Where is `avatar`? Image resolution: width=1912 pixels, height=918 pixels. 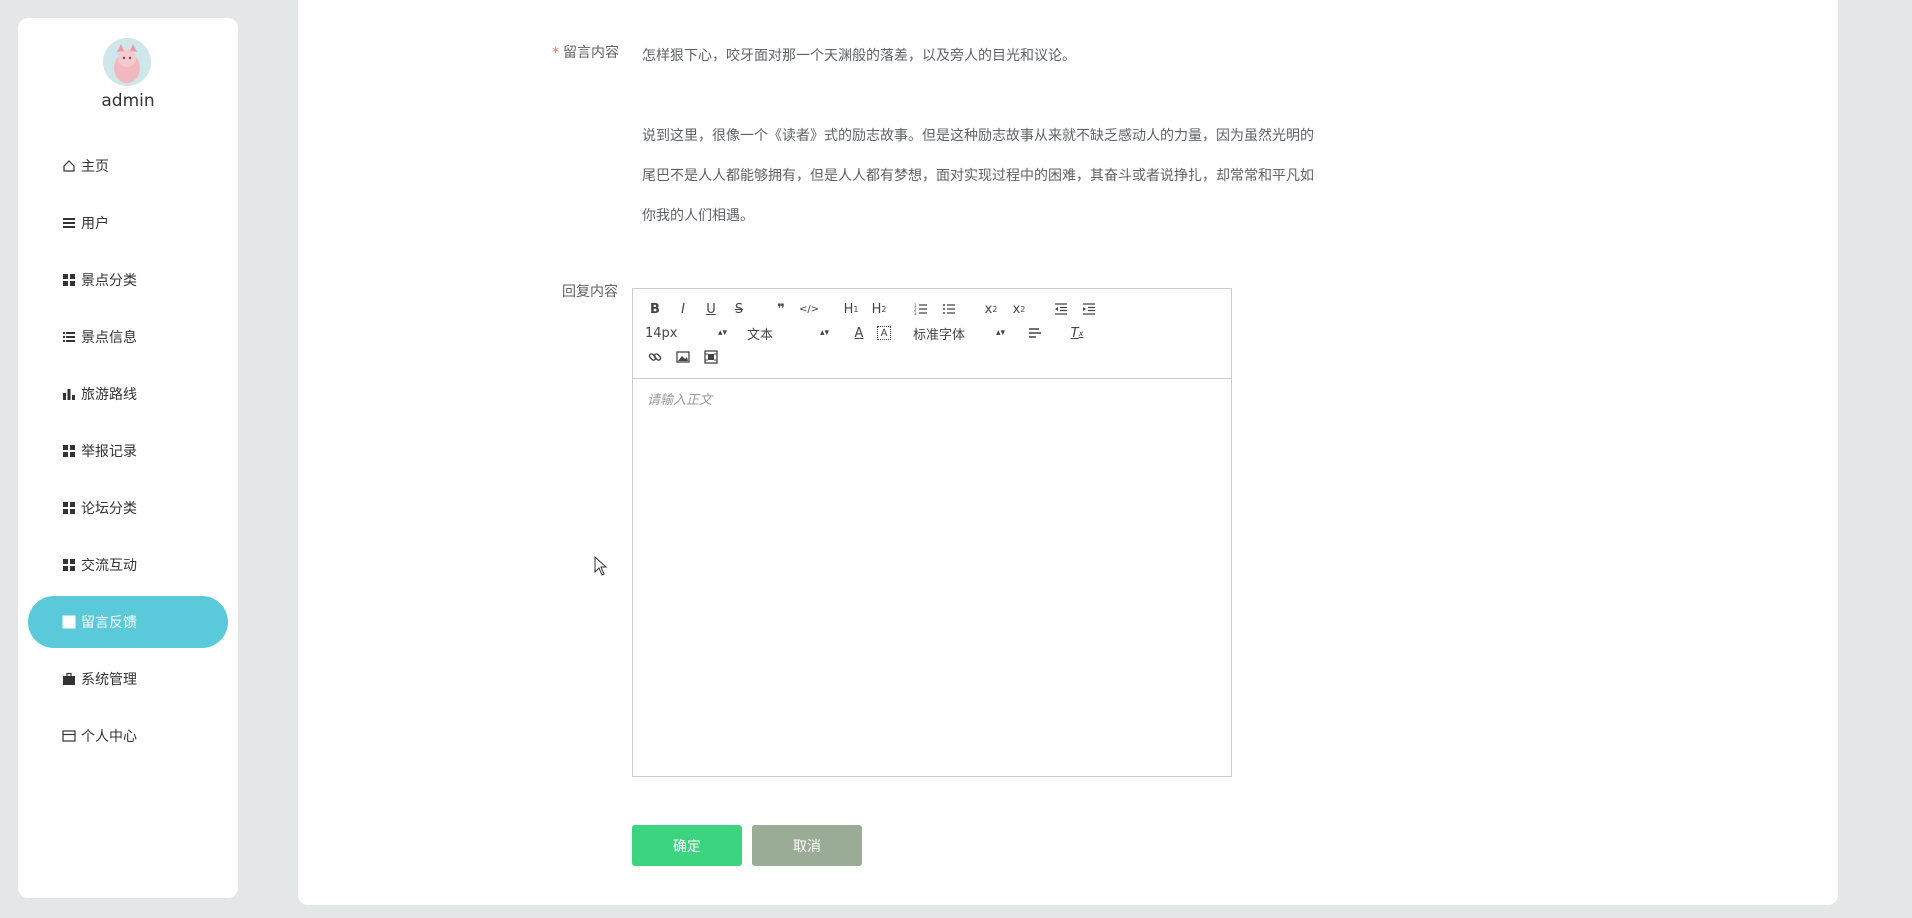
avatar is located at coordinates (127, 62).